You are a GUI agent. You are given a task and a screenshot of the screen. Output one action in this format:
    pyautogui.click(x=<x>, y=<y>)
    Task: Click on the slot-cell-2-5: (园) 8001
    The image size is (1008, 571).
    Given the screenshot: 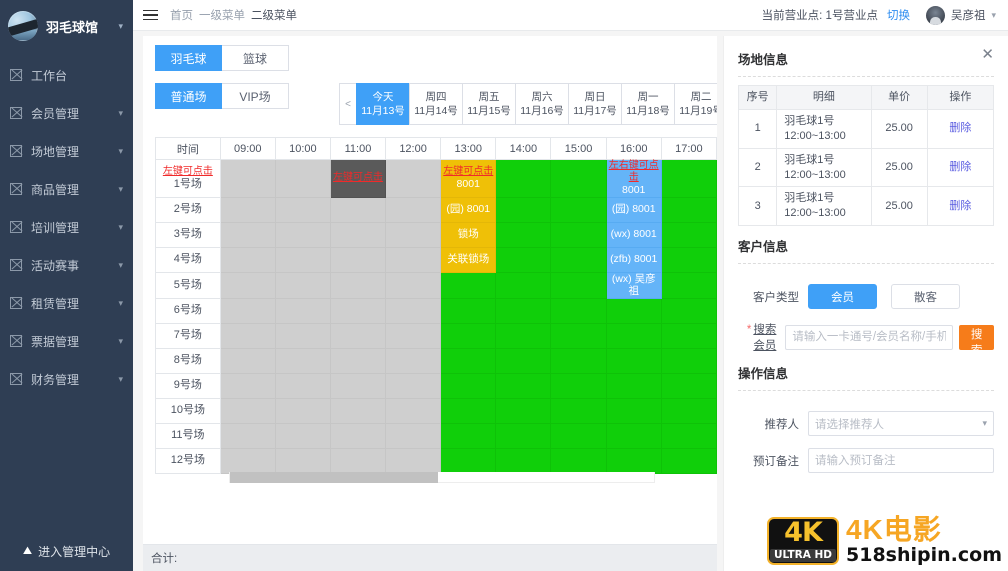 What is the action you would take?
    pyautogui.click(x=468, y=209)
    